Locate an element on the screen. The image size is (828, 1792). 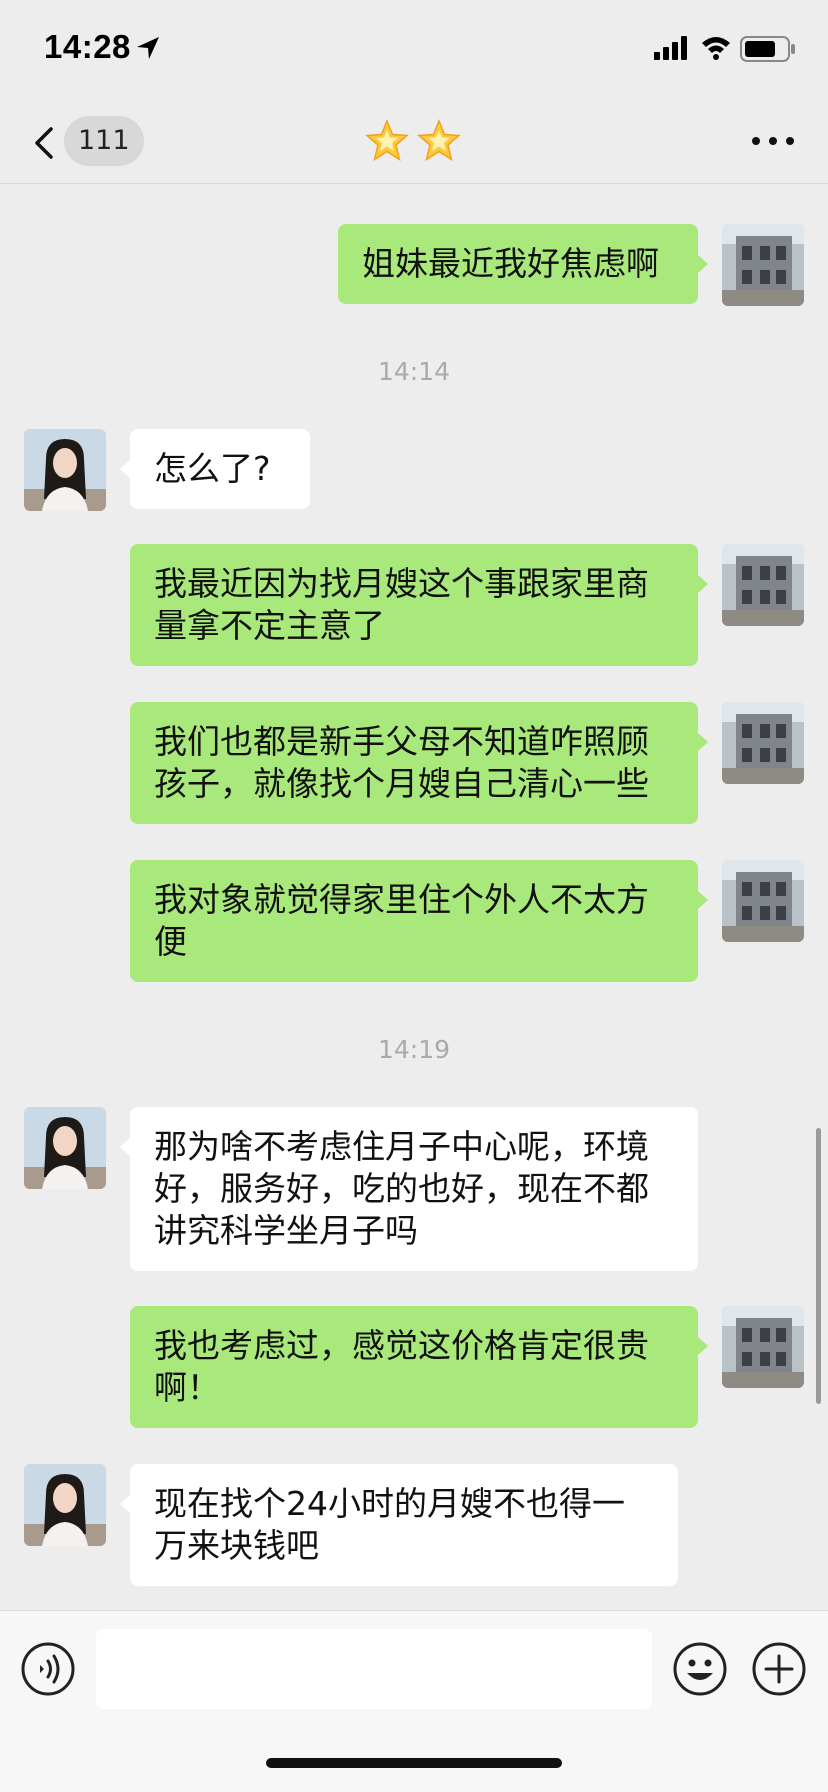
message-bubble-incoming: 怎么了? is located at coordinates (215, 469).